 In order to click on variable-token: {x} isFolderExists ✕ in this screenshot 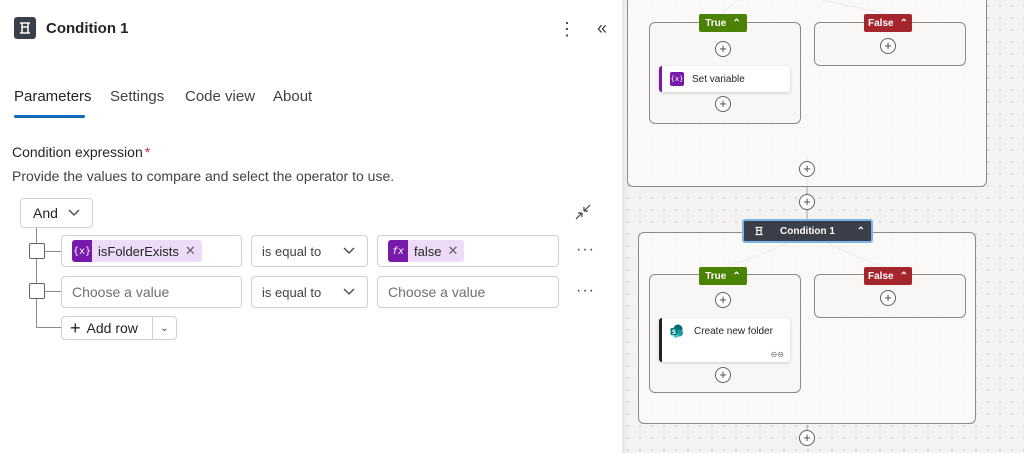, I will do `click(137, 251)`.